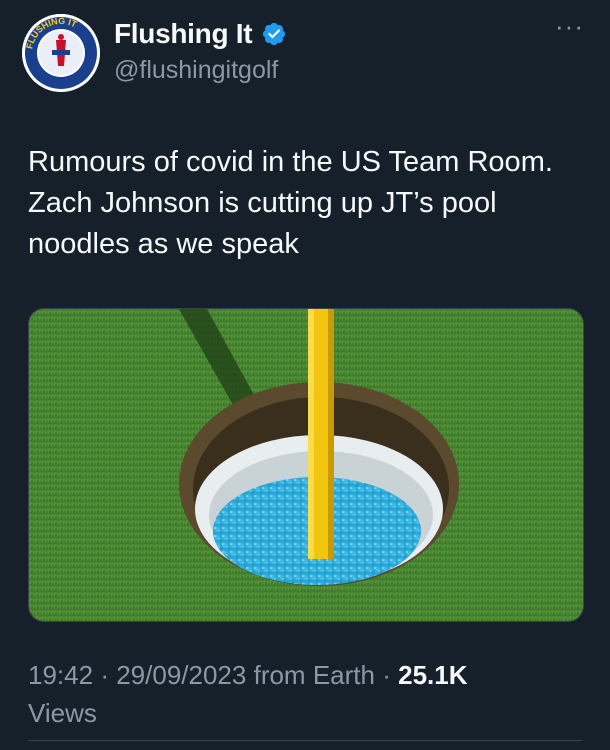 This screenshot has width=610, height=750. I want to click on divider, so click(305, 740).